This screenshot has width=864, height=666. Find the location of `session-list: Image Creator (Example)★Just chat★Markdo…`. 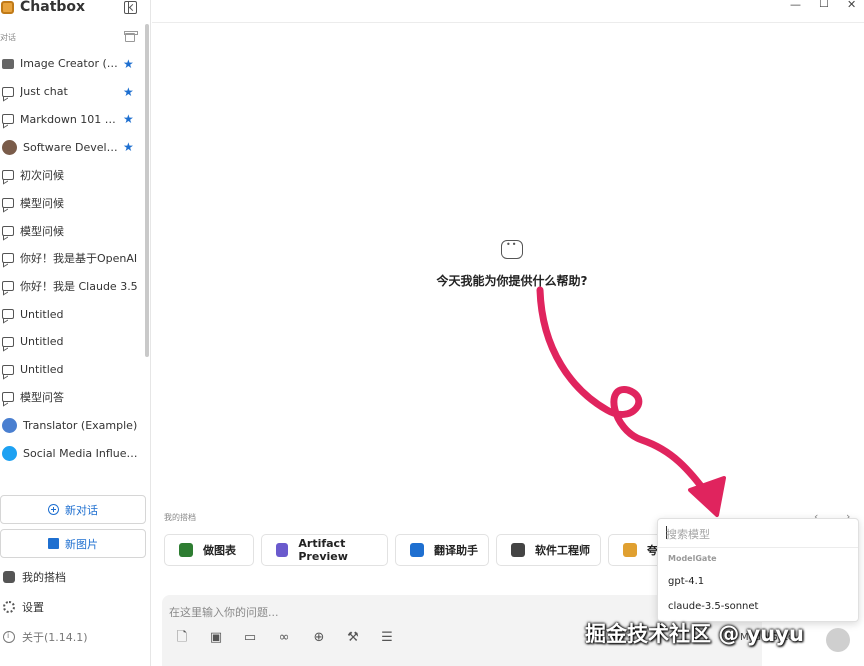

session-list: Image Creator (Example)★Just chat★Markdo… is located at coordinates (72, 270).